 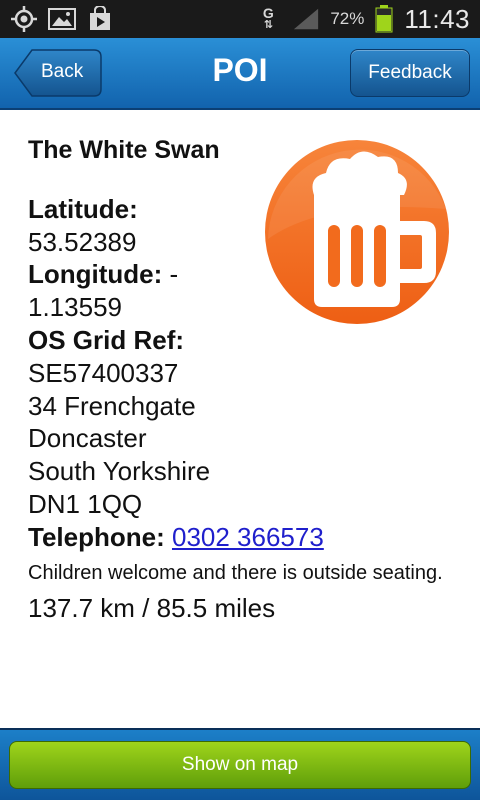 What do you see at coordinates (152, 607) in the screenshot?
I see `poi-distance: 137.7 km / 85.5 miles` at bounding box center [152, 607].